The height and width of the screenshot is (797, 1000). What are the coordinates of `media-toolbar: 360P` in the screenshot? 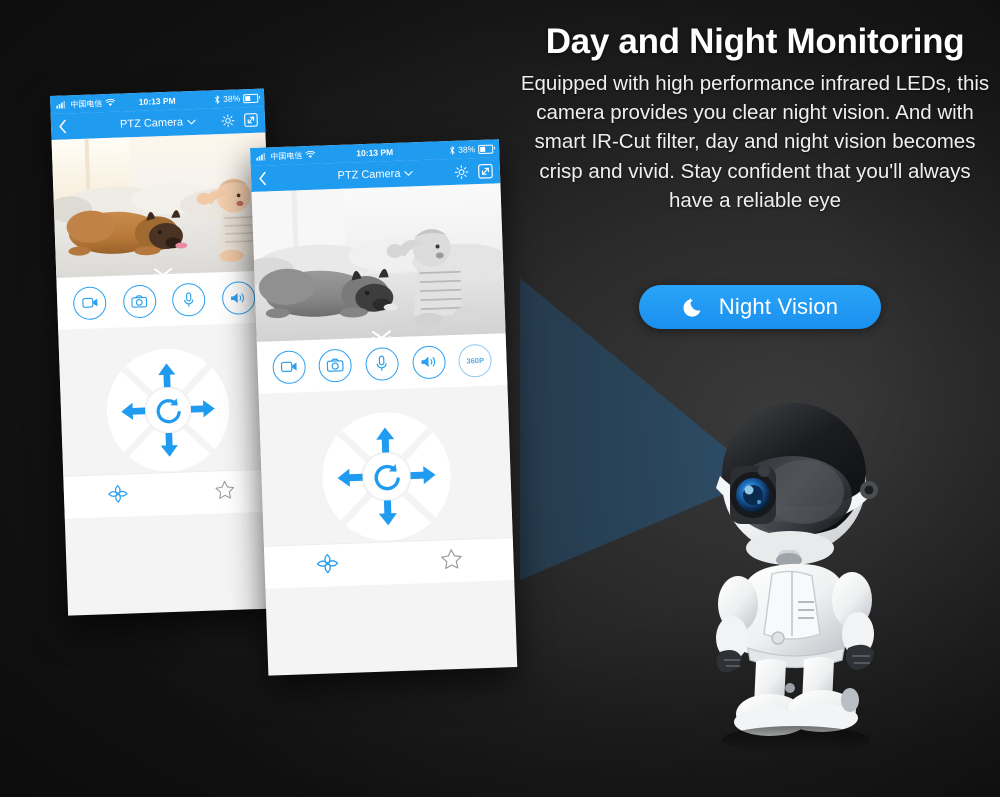 It's located at (382, 363).